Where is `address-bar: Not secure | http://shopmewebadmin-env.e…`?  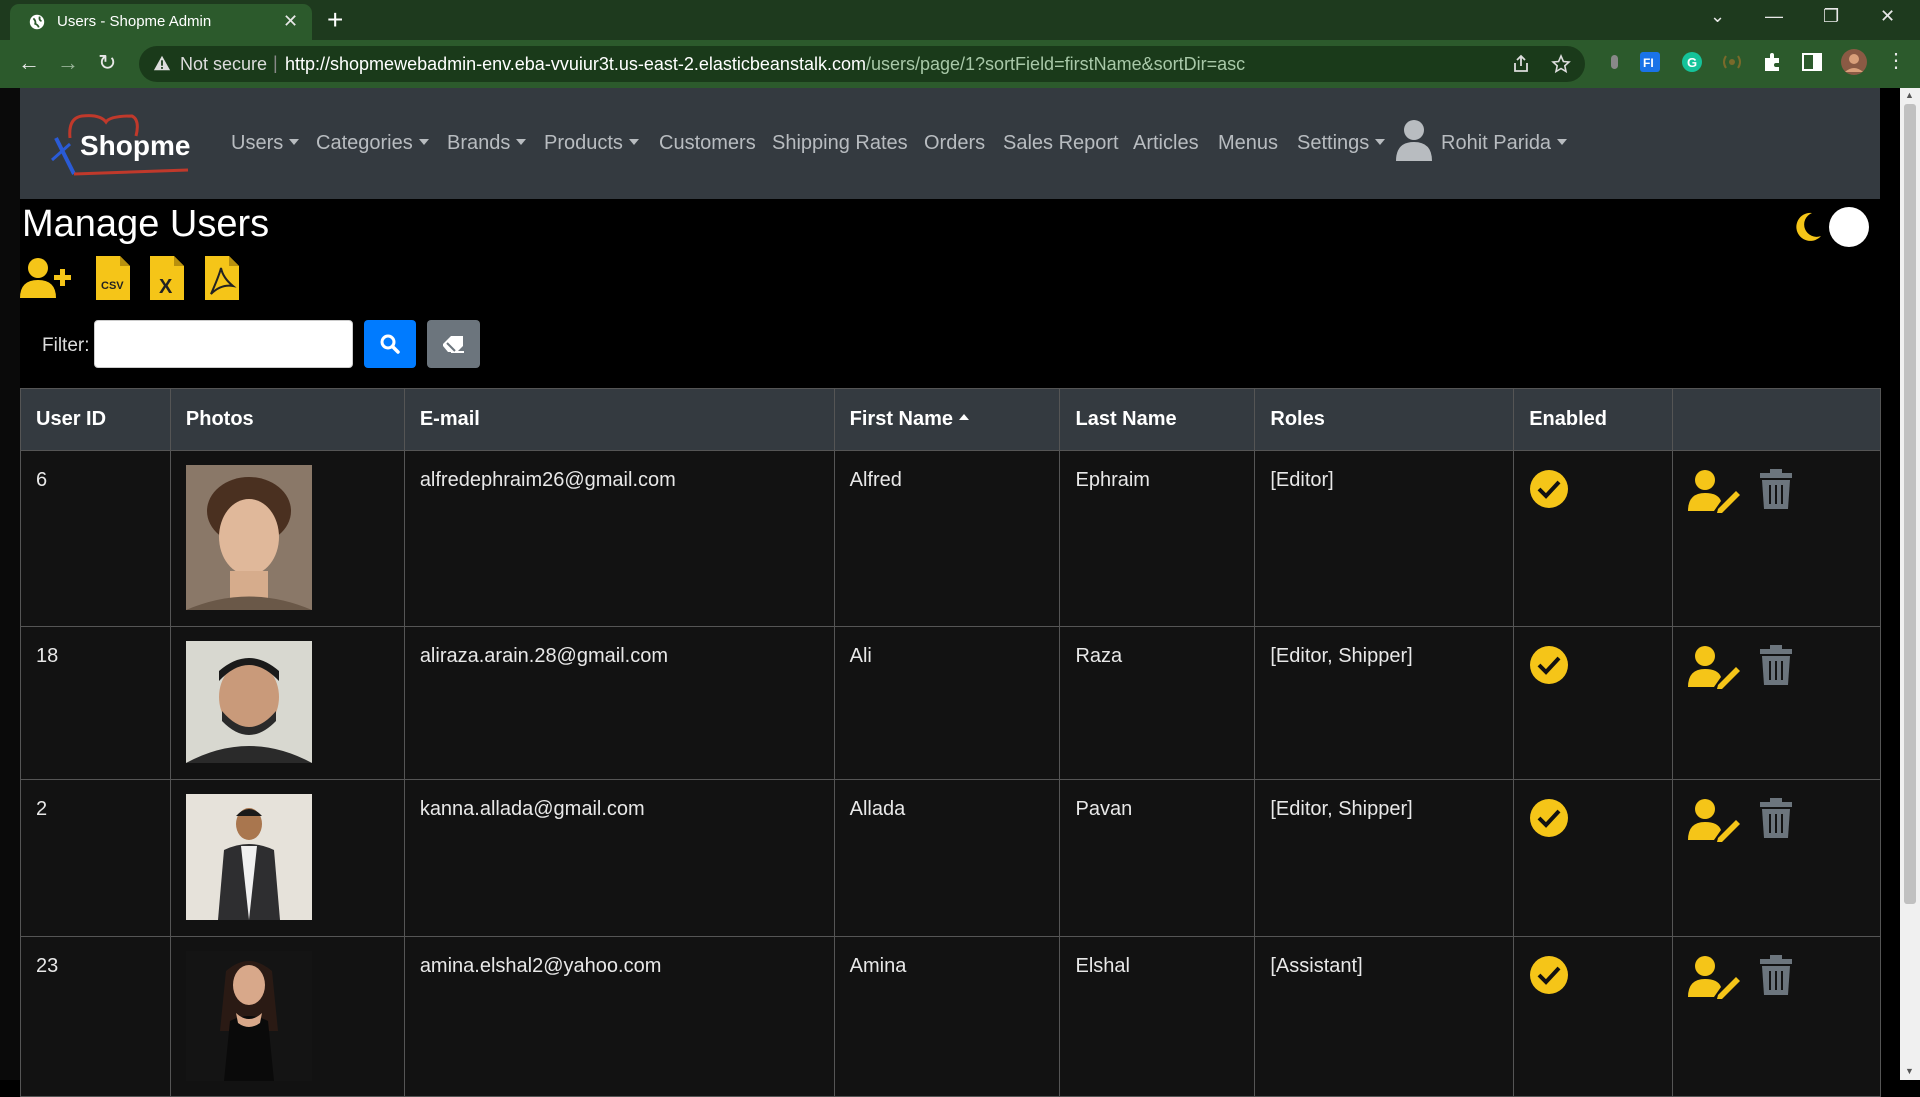 address-bar: Not secure | http://shopmewebadmin-env.e… is located at coordinates (862, 64).